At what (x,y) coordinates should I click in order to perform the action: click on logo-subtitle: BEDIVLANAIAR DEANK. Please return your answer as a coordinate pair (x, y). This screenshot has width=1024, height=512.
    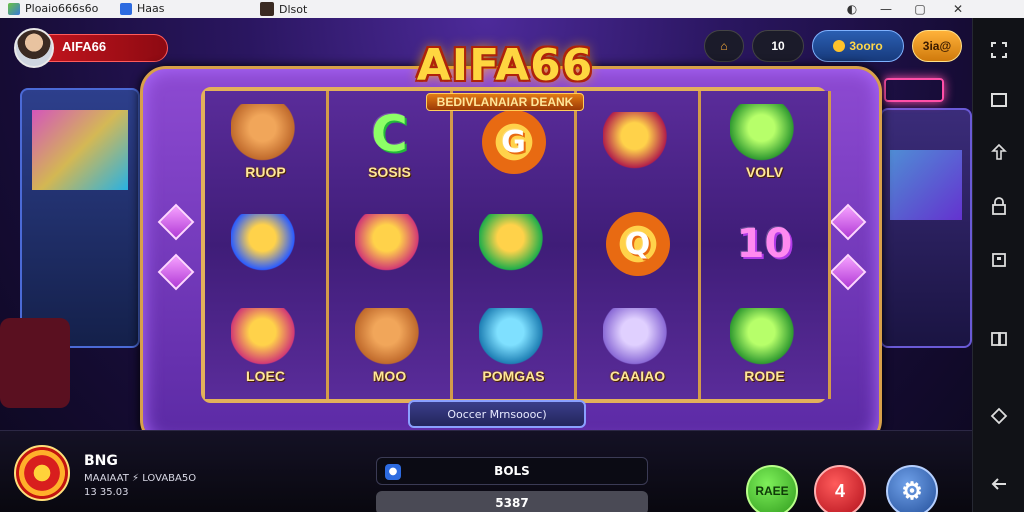
    Looking at the image, I should click on (505, 102).